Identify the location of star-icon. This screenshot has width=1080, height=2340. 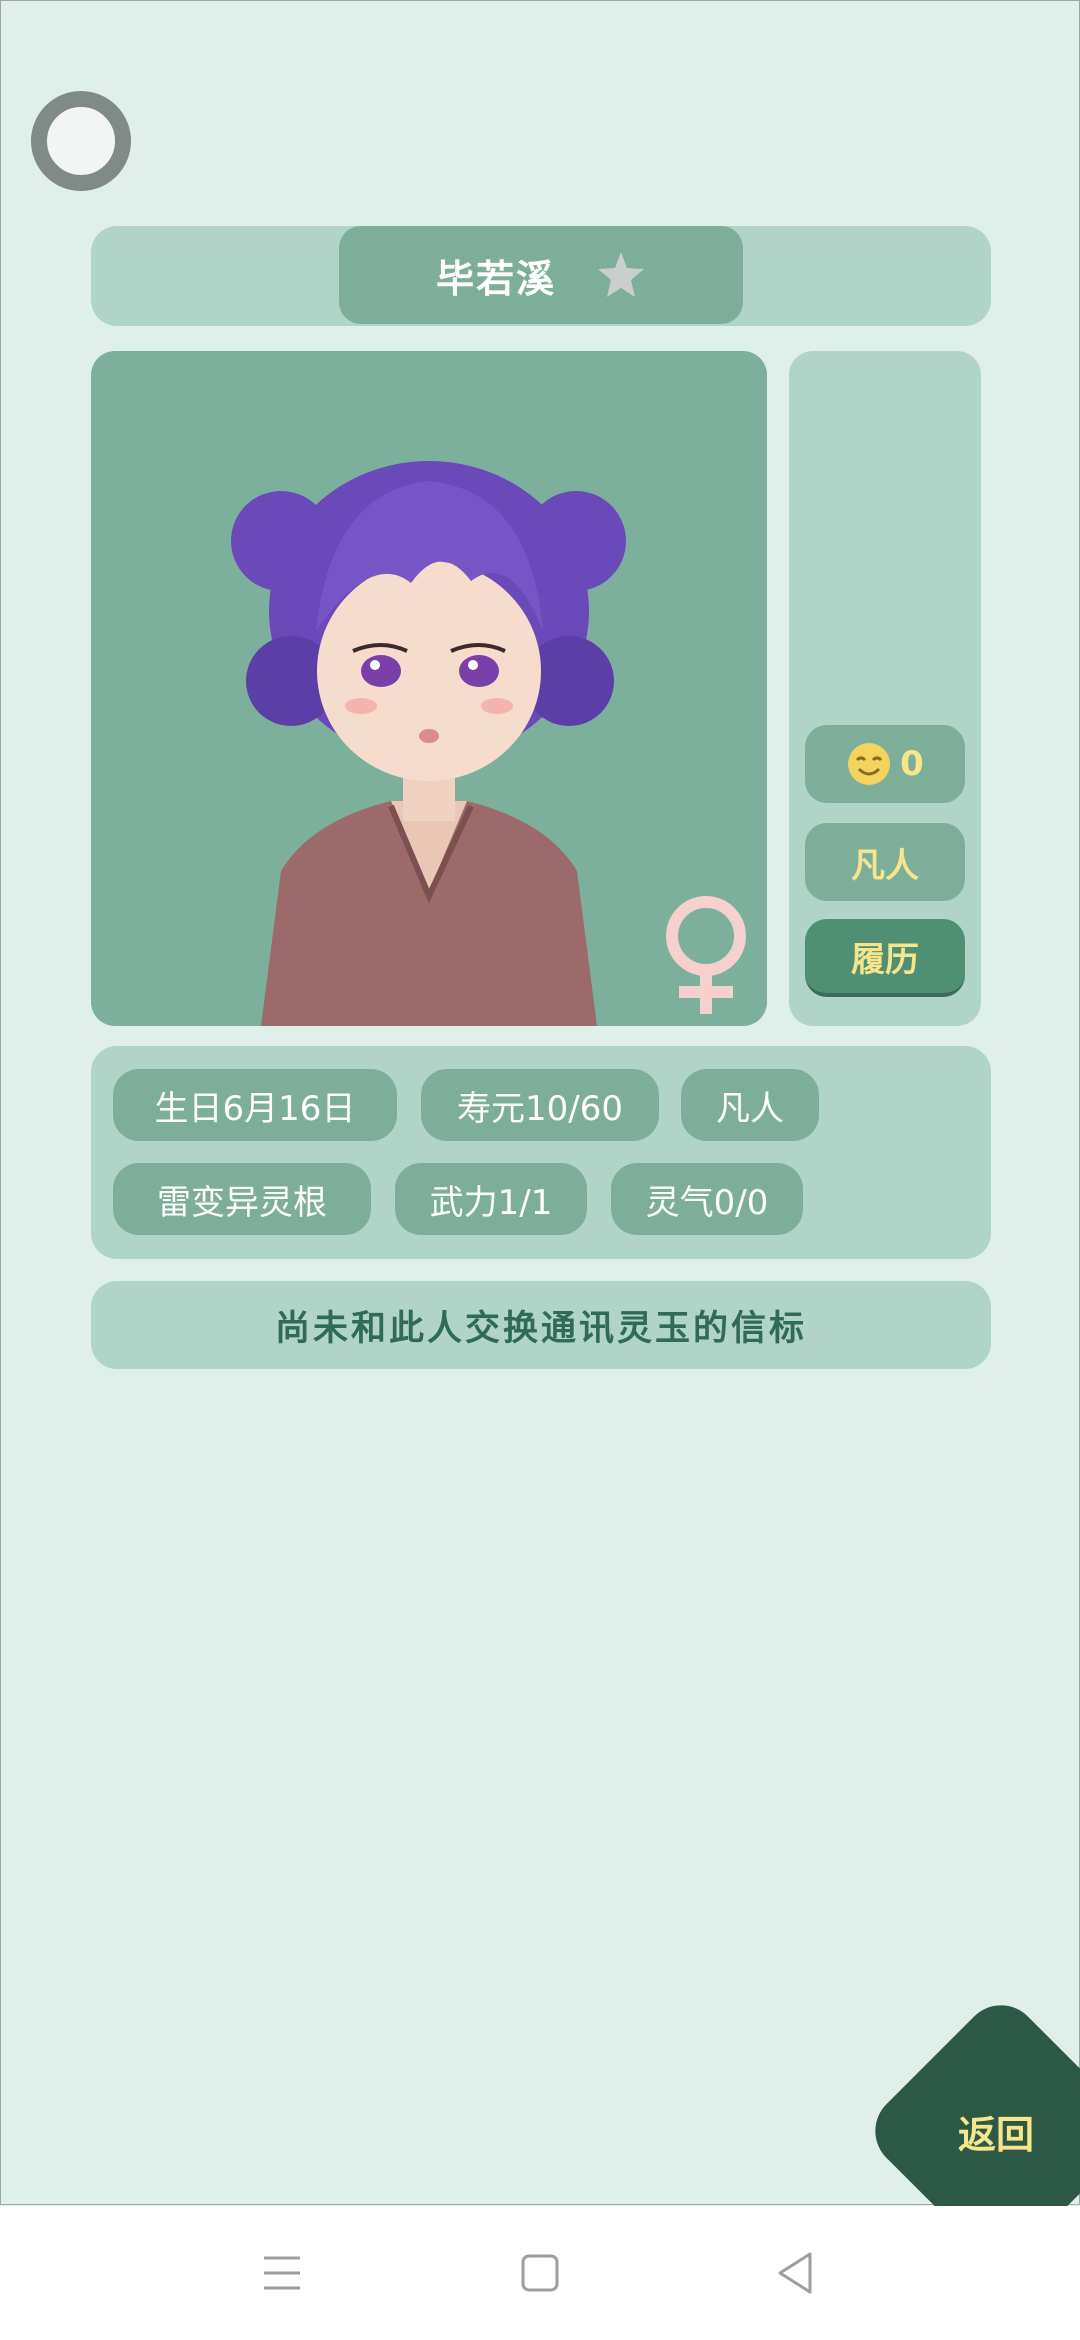
(621, 275).